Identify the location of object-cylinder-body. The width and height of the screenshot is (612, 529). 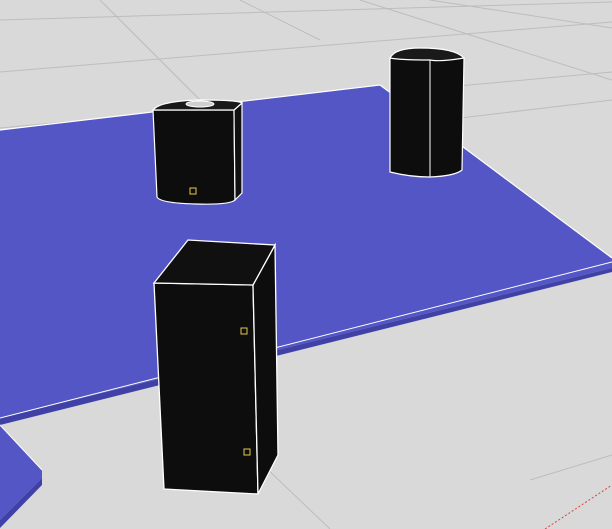
(427, 117).